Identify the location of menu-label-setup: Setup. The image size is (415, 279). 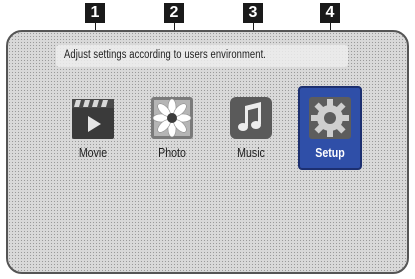
(330, 153).